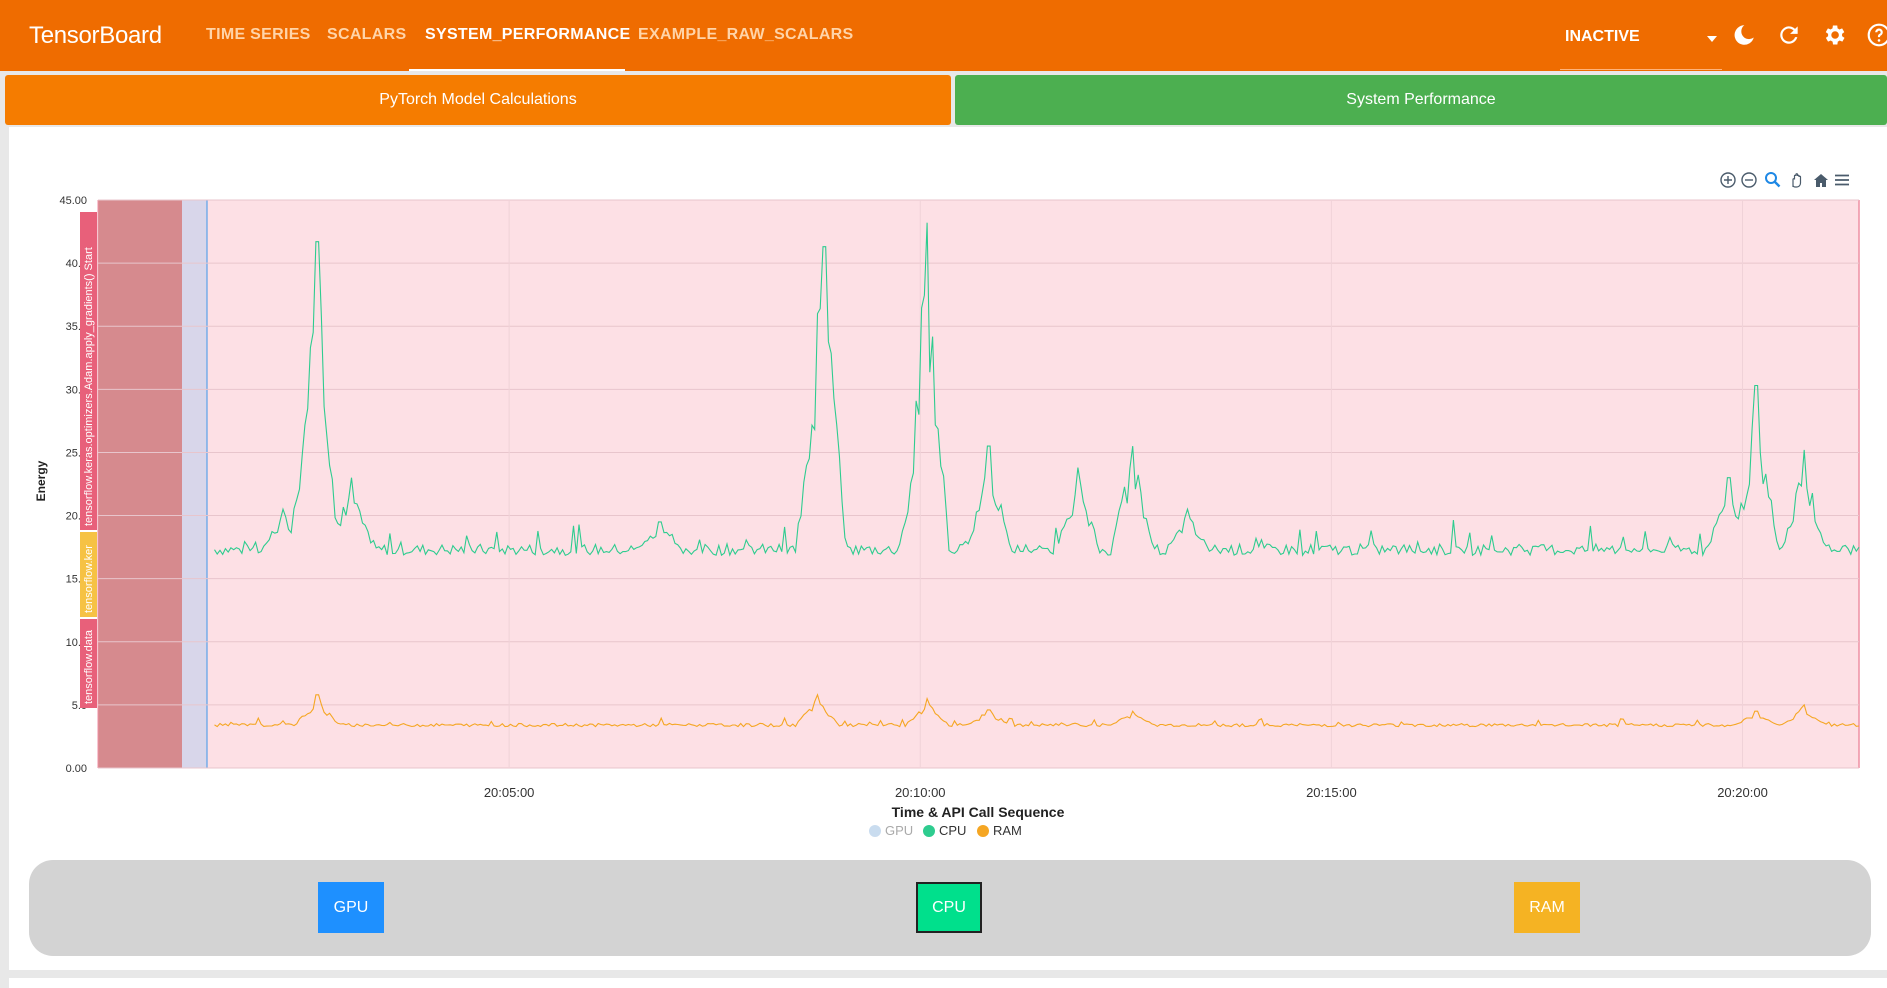  What do you see at coordinates (41, 480) in the screenshot?
I see `y-axis-label: Energy` at bounding box center [41, 480].